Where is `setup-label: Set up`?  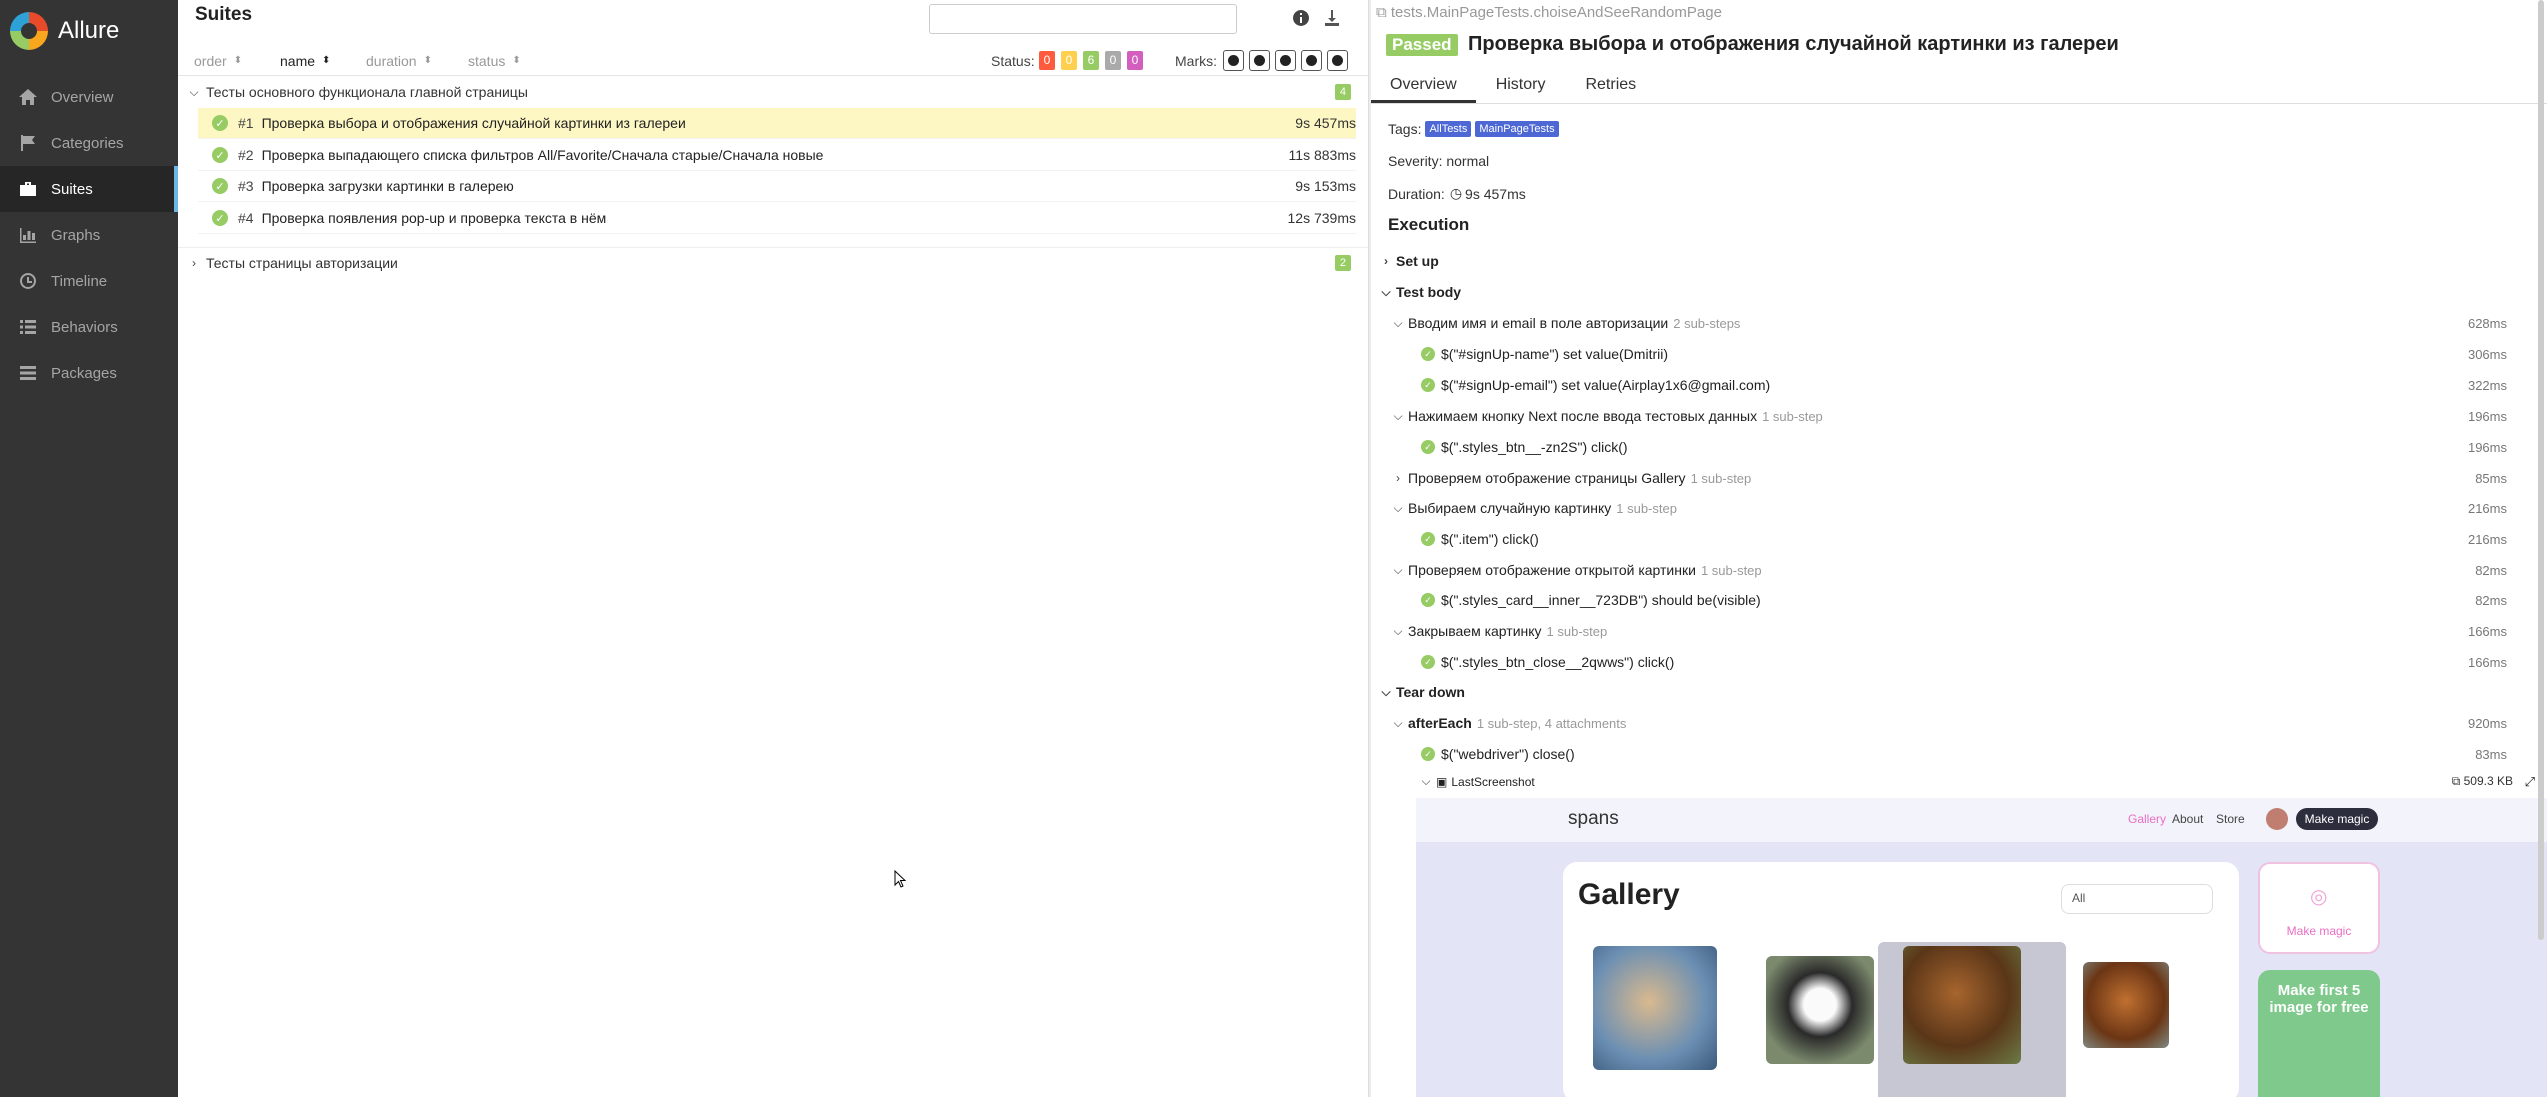
setup-label: Set up is located at coordinates (1417, 261).